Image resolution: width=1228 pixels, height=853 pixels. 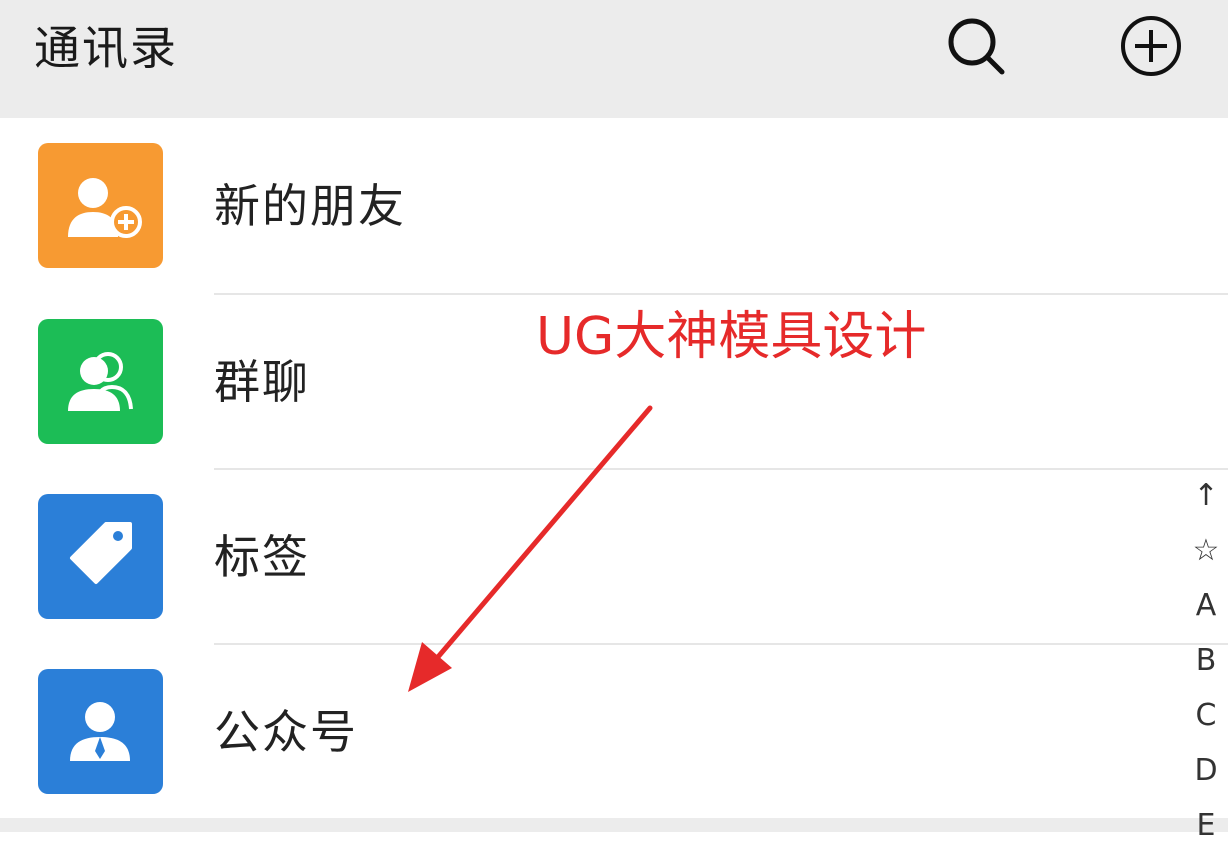 I want to click on index-item-top: ↑, so click(x=1206, y=495).